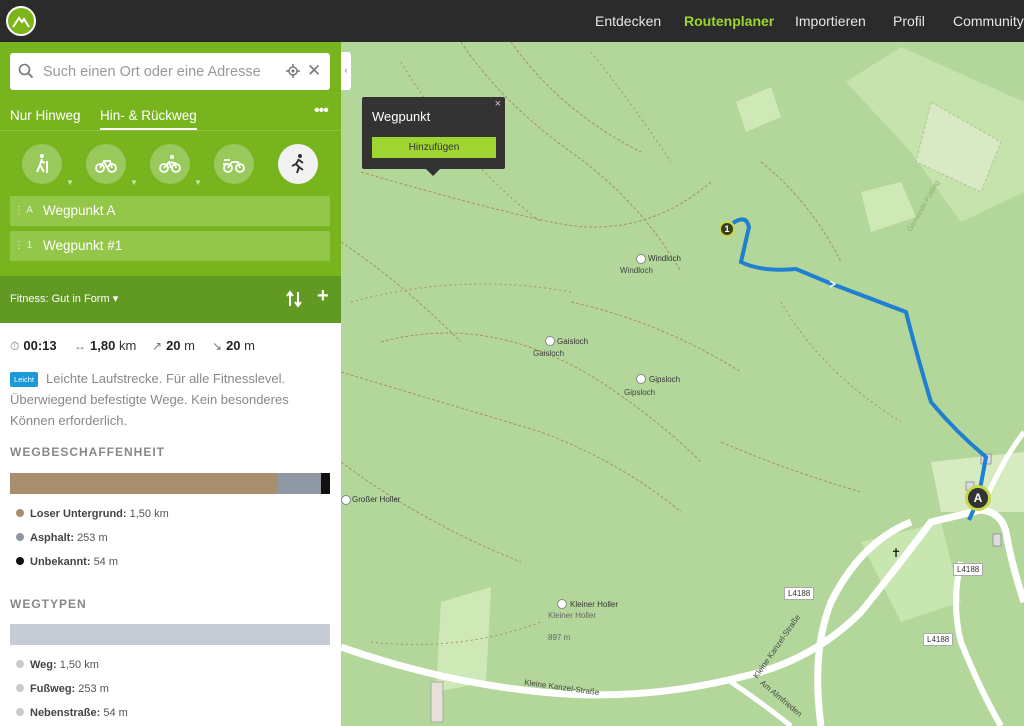 This screenshot has height=726, width=1024. I want to click on sport-hiking-button, so click(42, 164).